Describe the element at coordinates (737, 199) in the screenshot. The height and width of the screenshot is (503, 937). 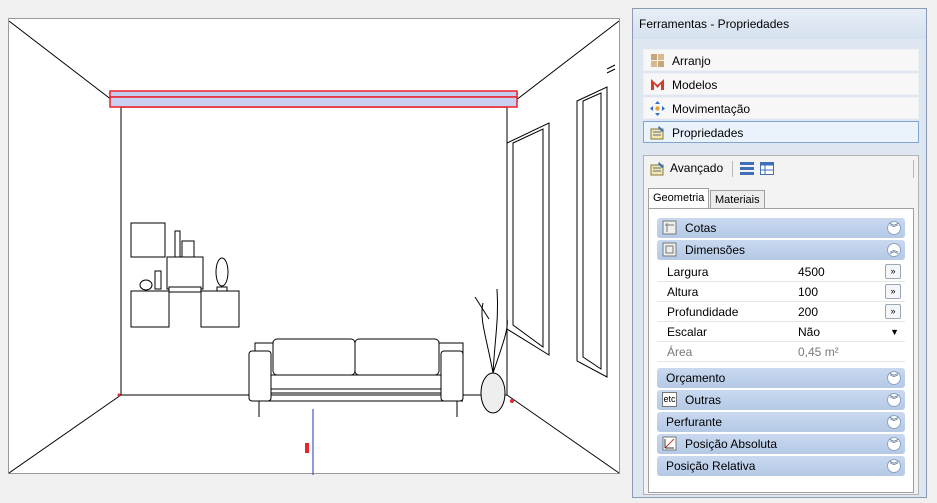
I see `tab-materiais: Materiais` at that location.